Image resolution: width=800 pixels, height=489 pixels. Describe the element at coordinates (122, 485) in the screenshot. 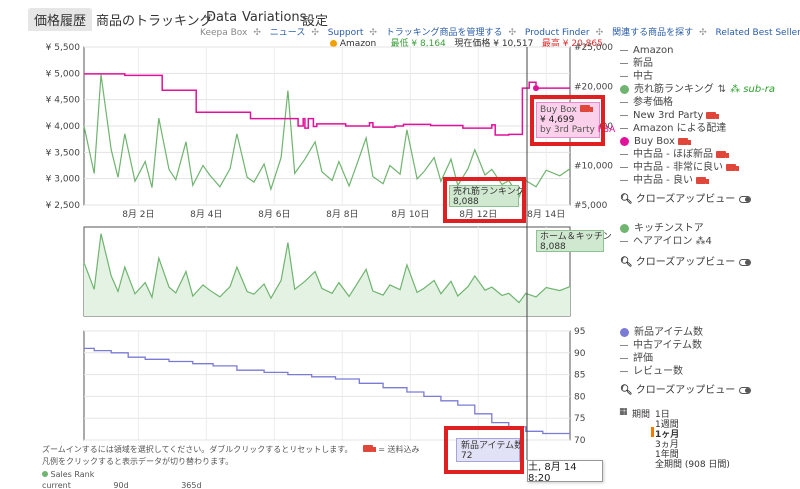

I see `sales-rank-stats-header: current 90d 365d` at that location.